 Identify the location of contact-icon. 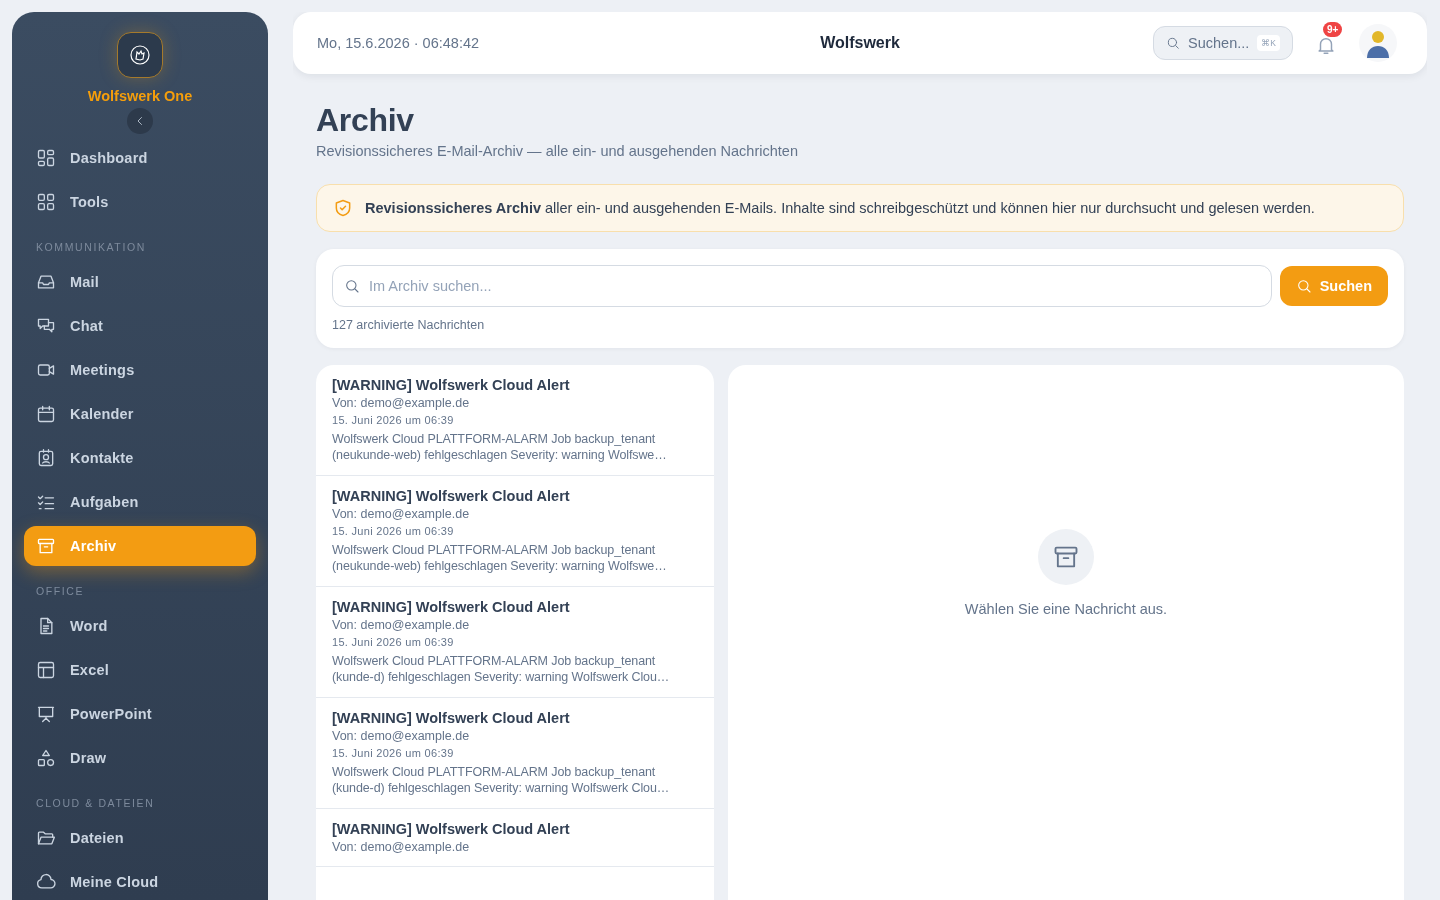
(46, 458).